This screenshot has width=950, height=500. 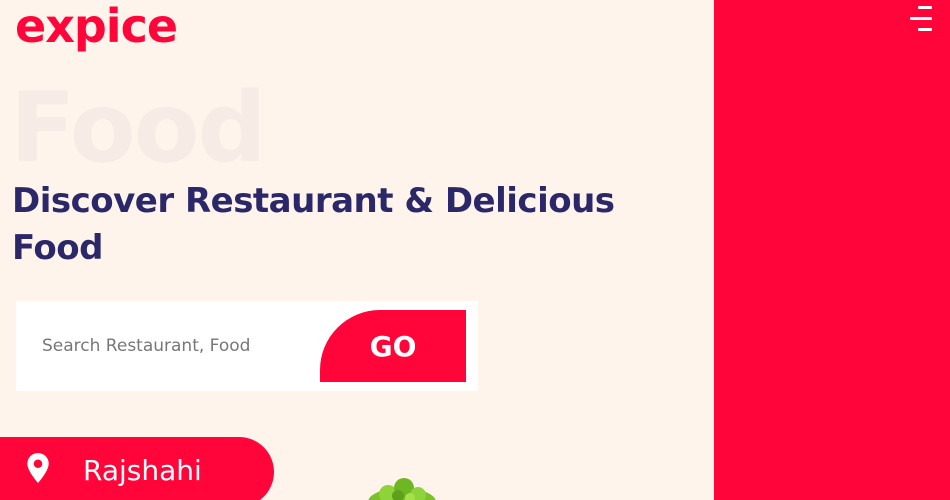 What do you see at coordinates (393, 346) in the screenshot?
I see `go-button: GO` at bounding box center [393, 346].